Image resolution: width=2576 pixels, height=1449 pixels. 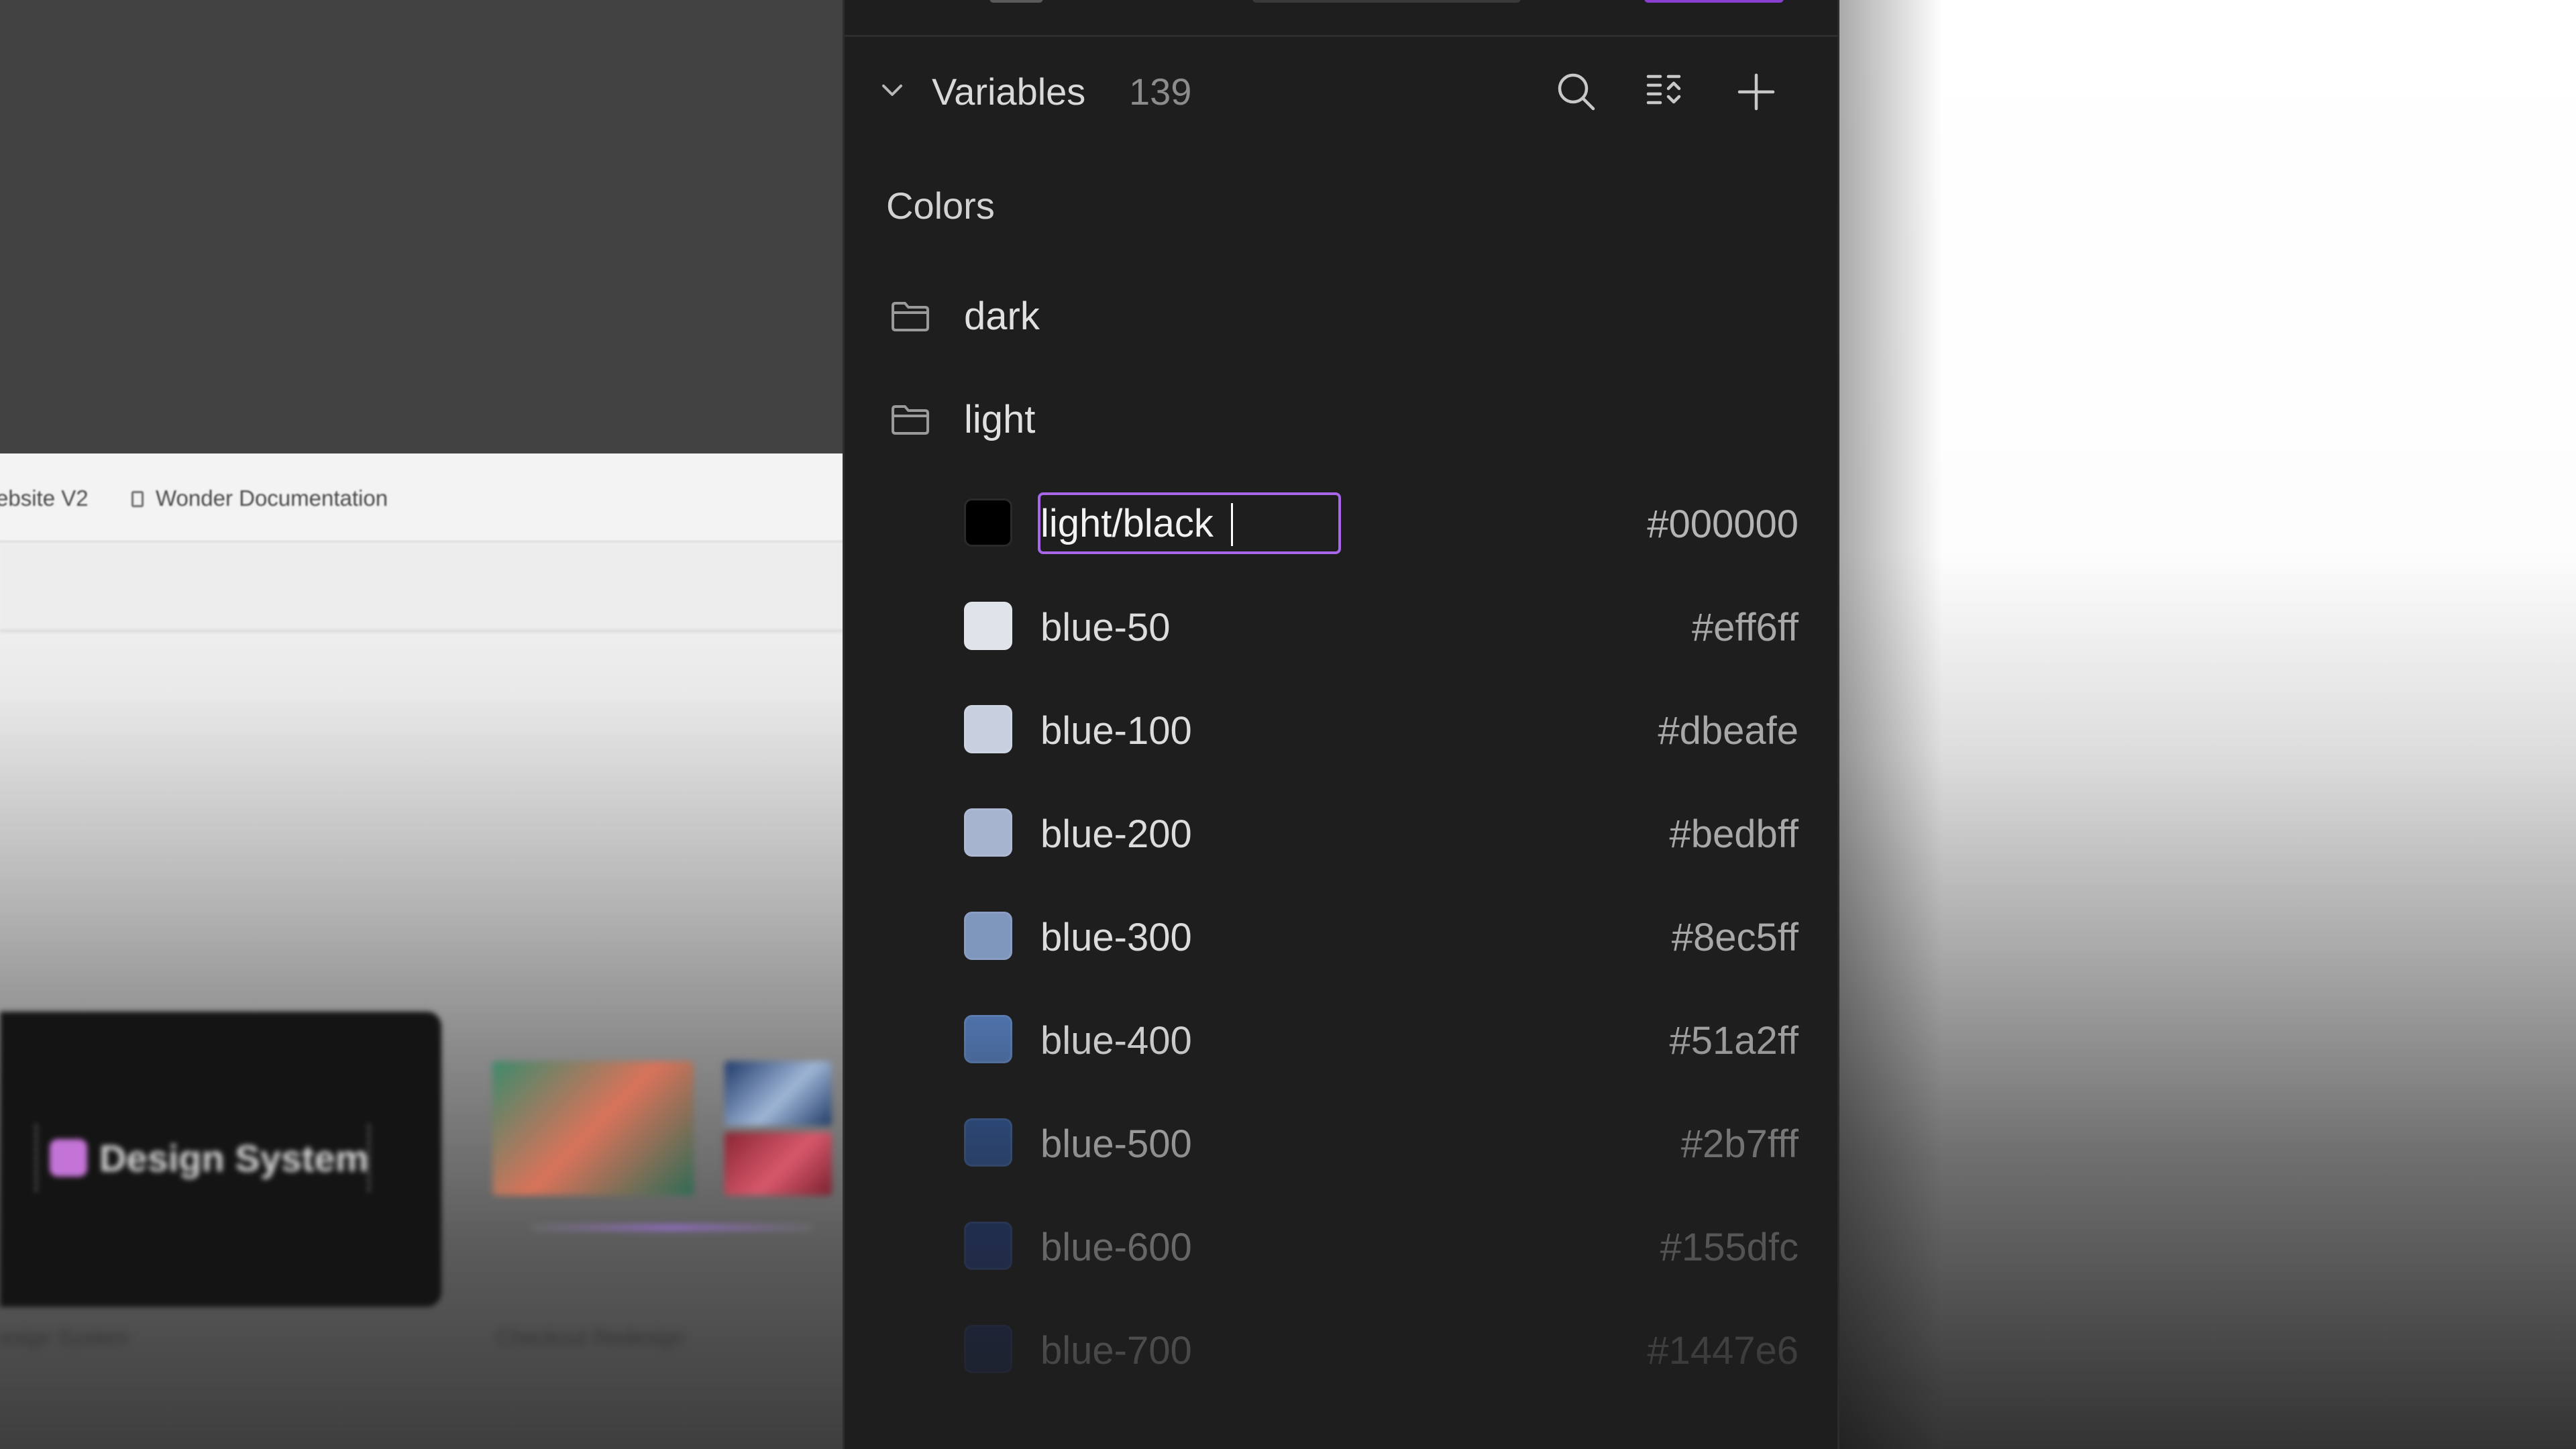 What do you see at coordinates (1341, 419) in the screenshot?
I see `folder-light: light` at bounding box center [1341, 419].